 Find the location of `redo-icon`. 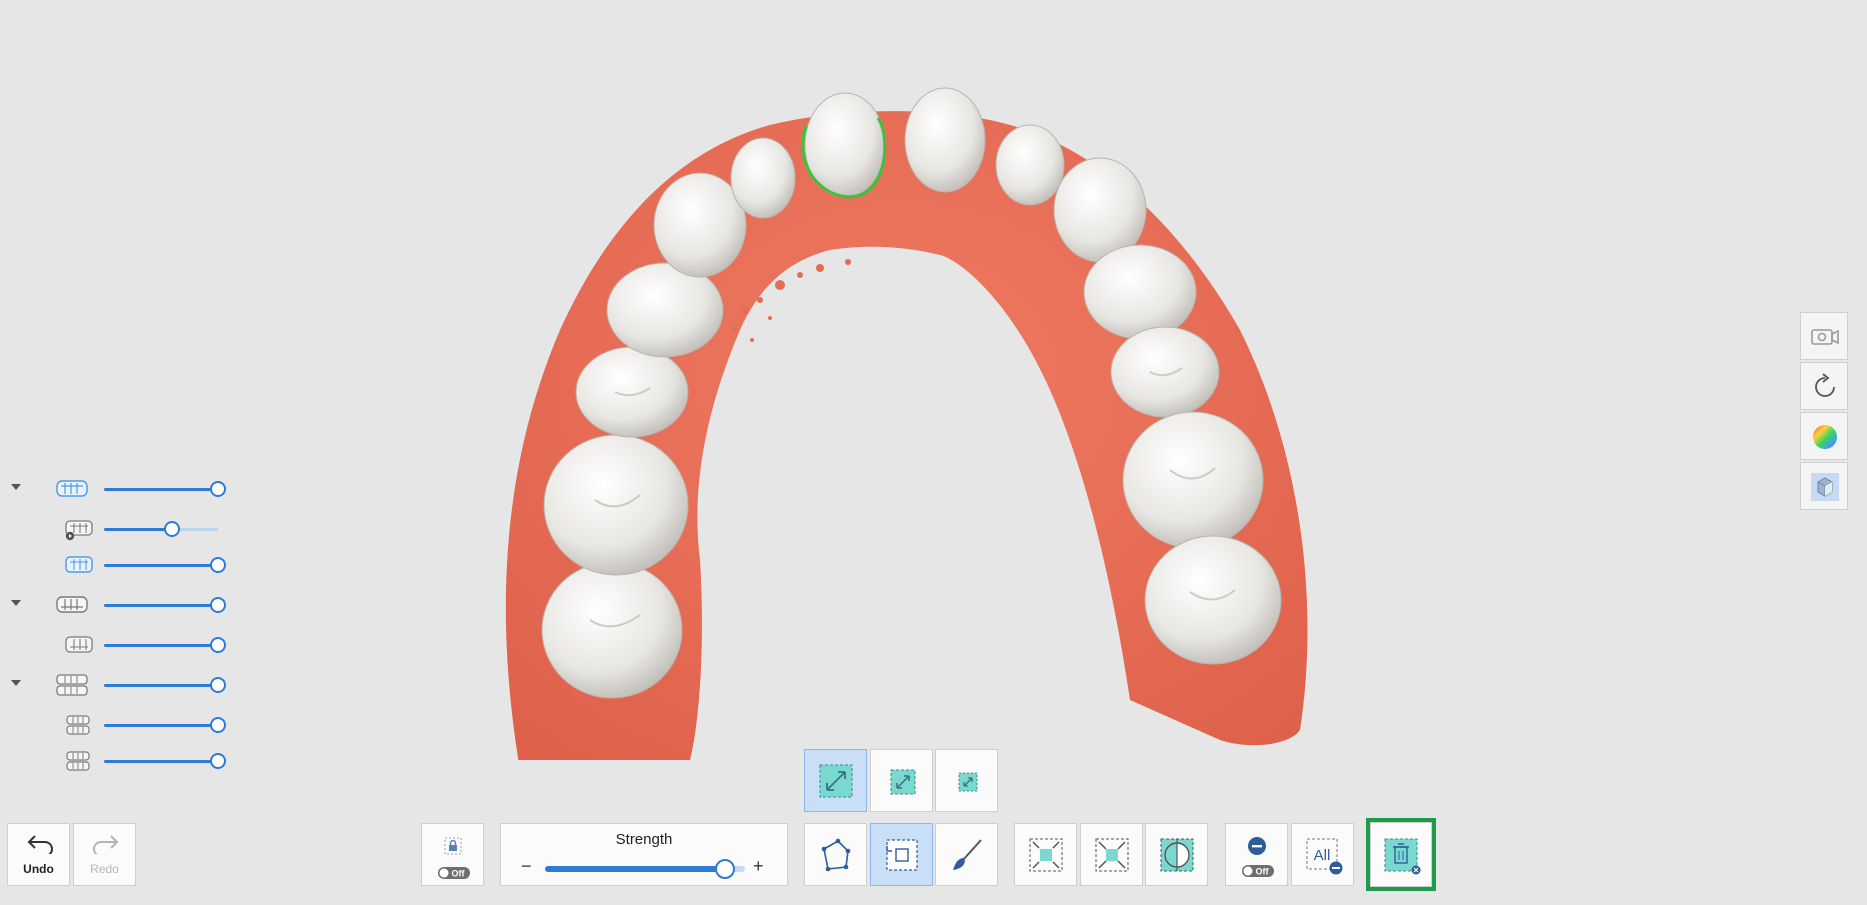

redo-icon is located at coordinates (106, 844).